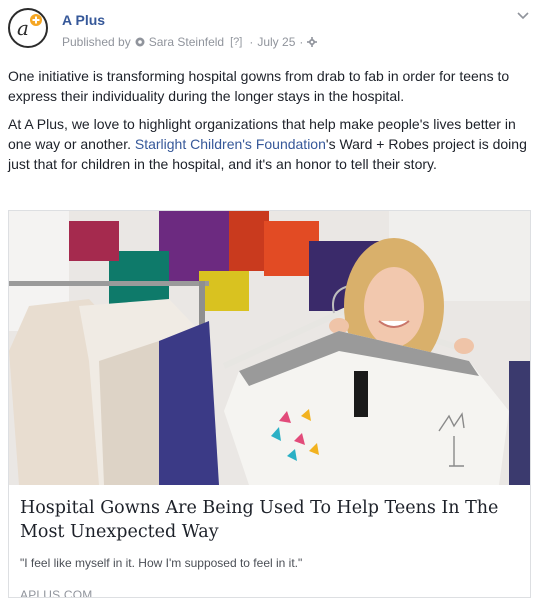 The height and width of the screenshot is (606, 541). What do you see at coordinates (236, 42) in the screenshot?
I see `info-marker: [?]` at bounding box center [236, 42].